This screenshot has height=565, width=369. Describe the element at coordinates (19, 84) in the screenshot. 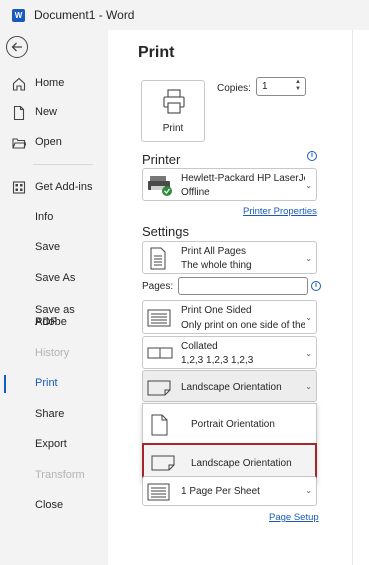

I see `home-icon` at that location.